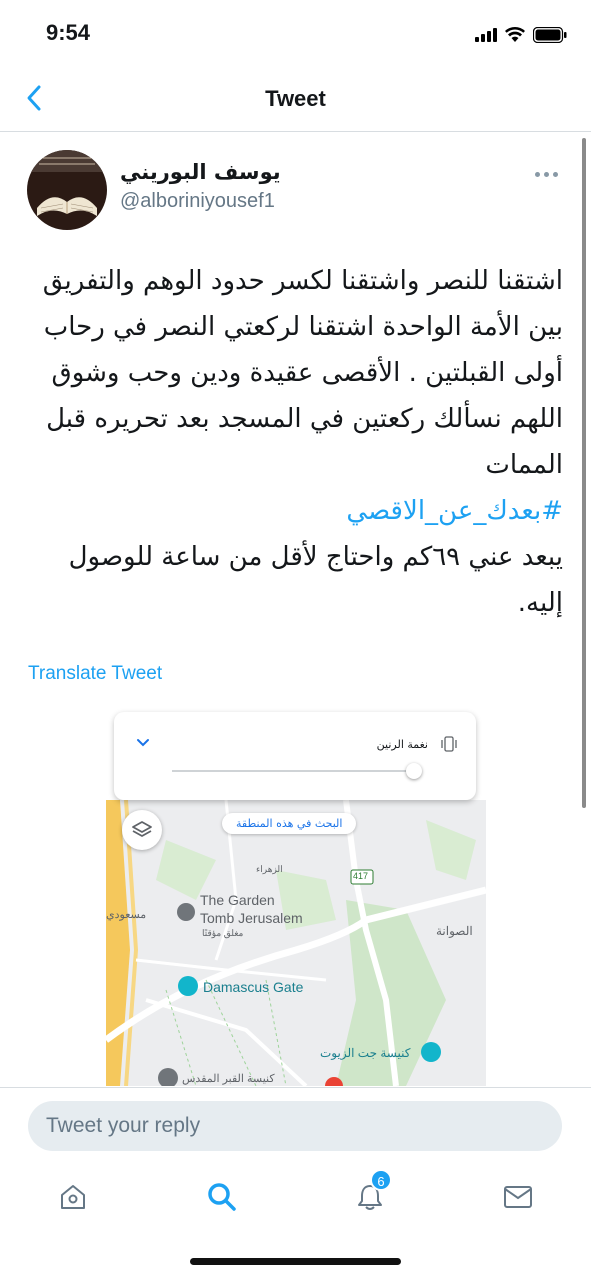 The width and height of the screenshot is (591, 1280). Describe the element at coordinates (253, 987) in the screenshot. I see `map-label-damascus-gate: Damascus Gate` at that location.